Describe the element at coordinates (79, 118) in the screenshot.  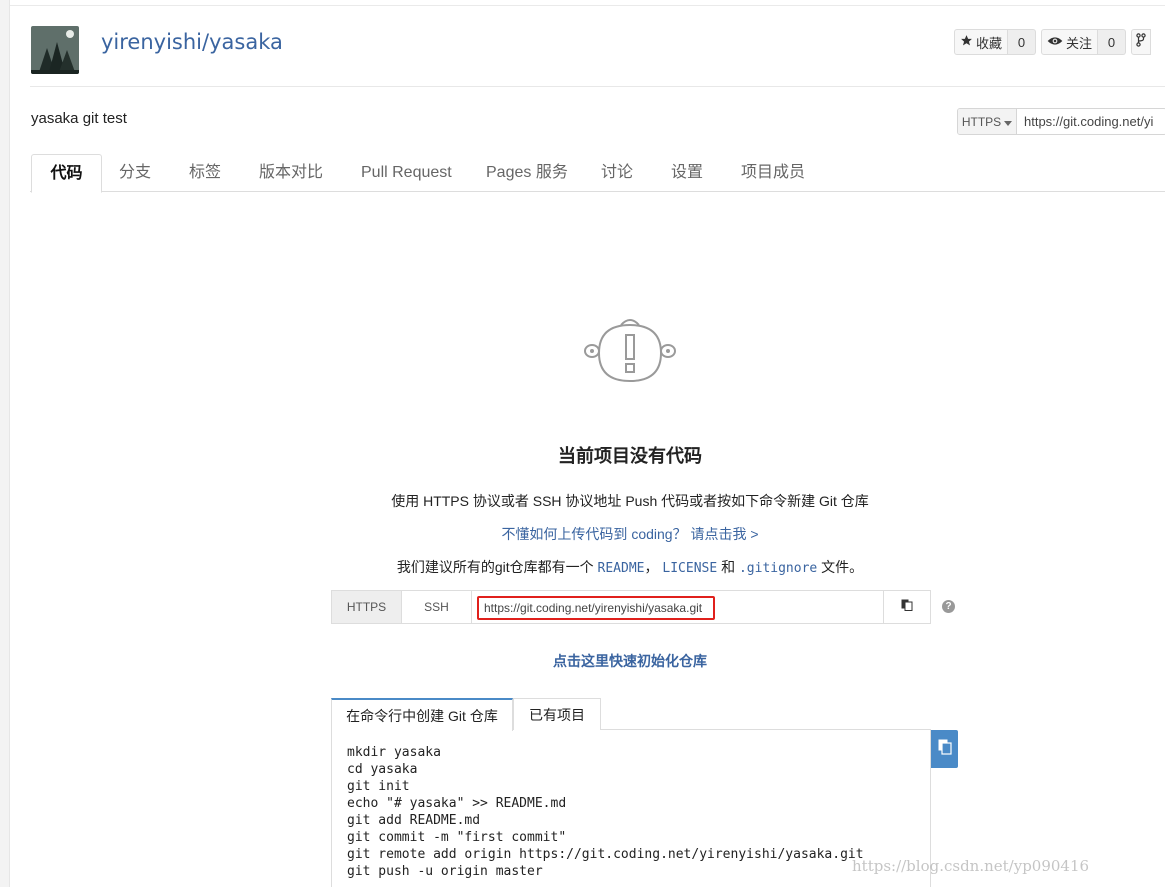
I see `repo-description: yasaka git test` at that location.